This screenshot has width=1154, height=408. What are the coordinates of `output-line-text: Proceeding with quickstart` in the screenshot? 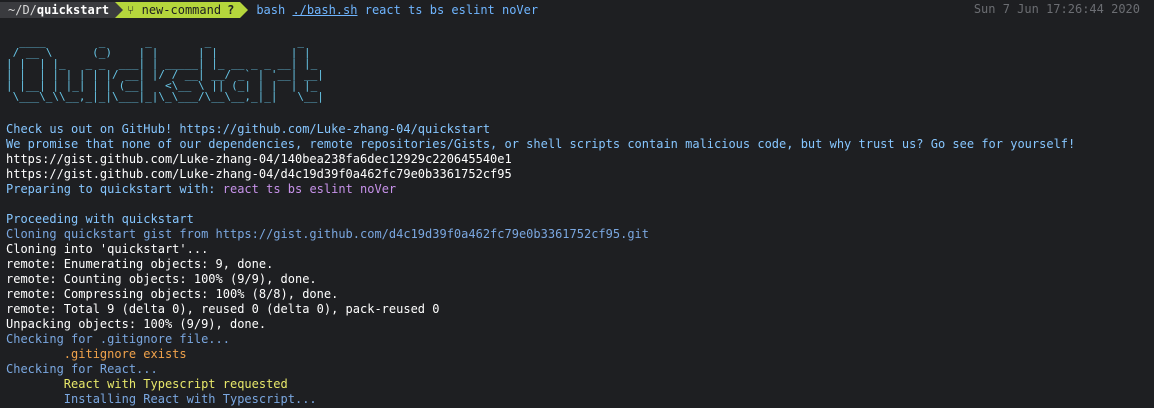 It's located at (100, 219).